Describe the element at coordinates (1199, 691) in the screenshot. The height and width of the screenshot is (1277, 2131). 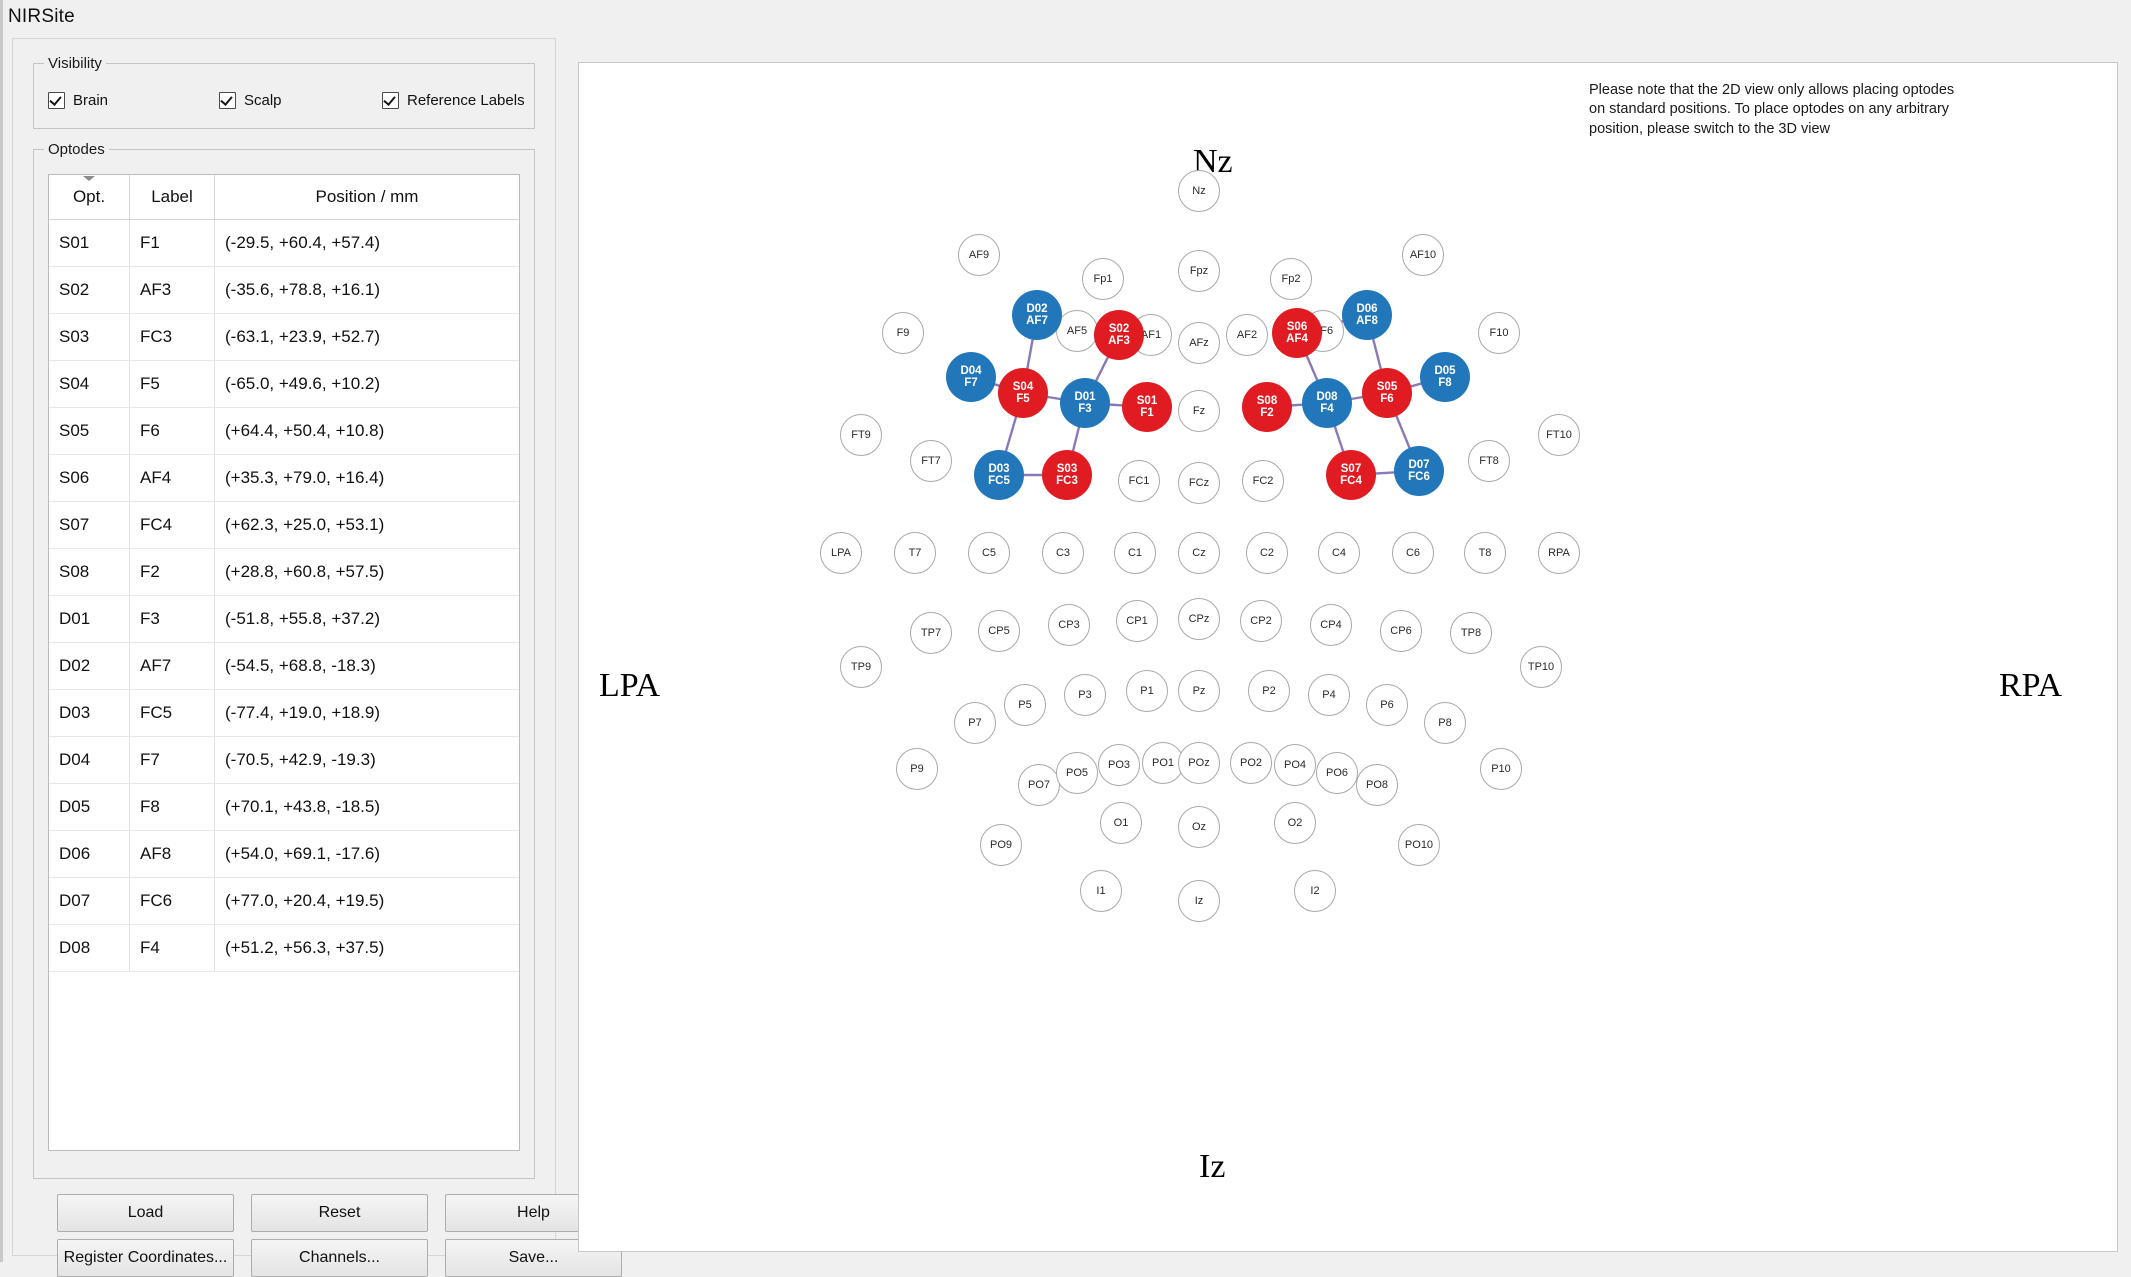
I see `electrode-pz: Pz` at that location.